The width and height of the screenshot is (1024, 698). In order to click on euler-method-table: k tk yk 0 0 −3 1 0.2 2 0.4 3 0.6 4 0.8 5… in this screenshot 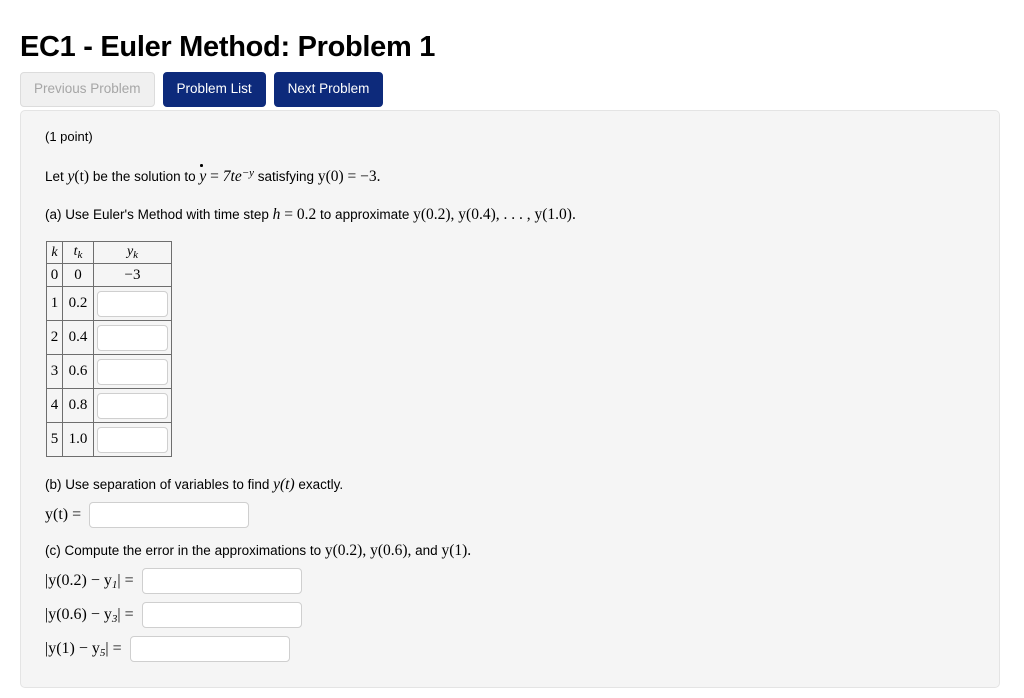, I will do `click(109, 349)`.